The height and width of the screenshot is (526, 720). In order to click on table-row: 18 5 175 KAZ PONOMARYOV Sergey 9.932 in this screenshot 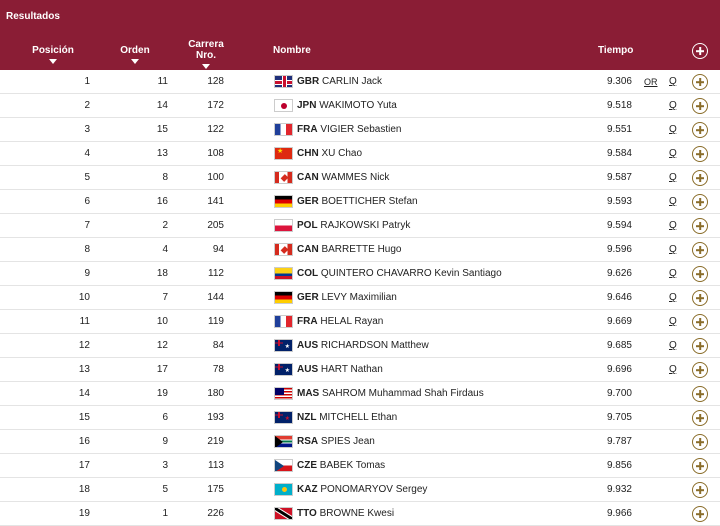, I will do `click(360, 490)`.